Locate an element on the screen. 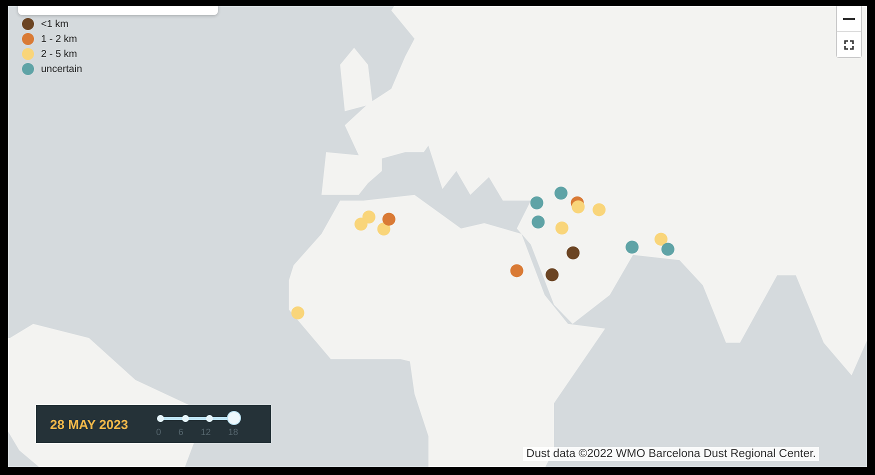  fullscreen-icon is located at coordinates (849, 45).